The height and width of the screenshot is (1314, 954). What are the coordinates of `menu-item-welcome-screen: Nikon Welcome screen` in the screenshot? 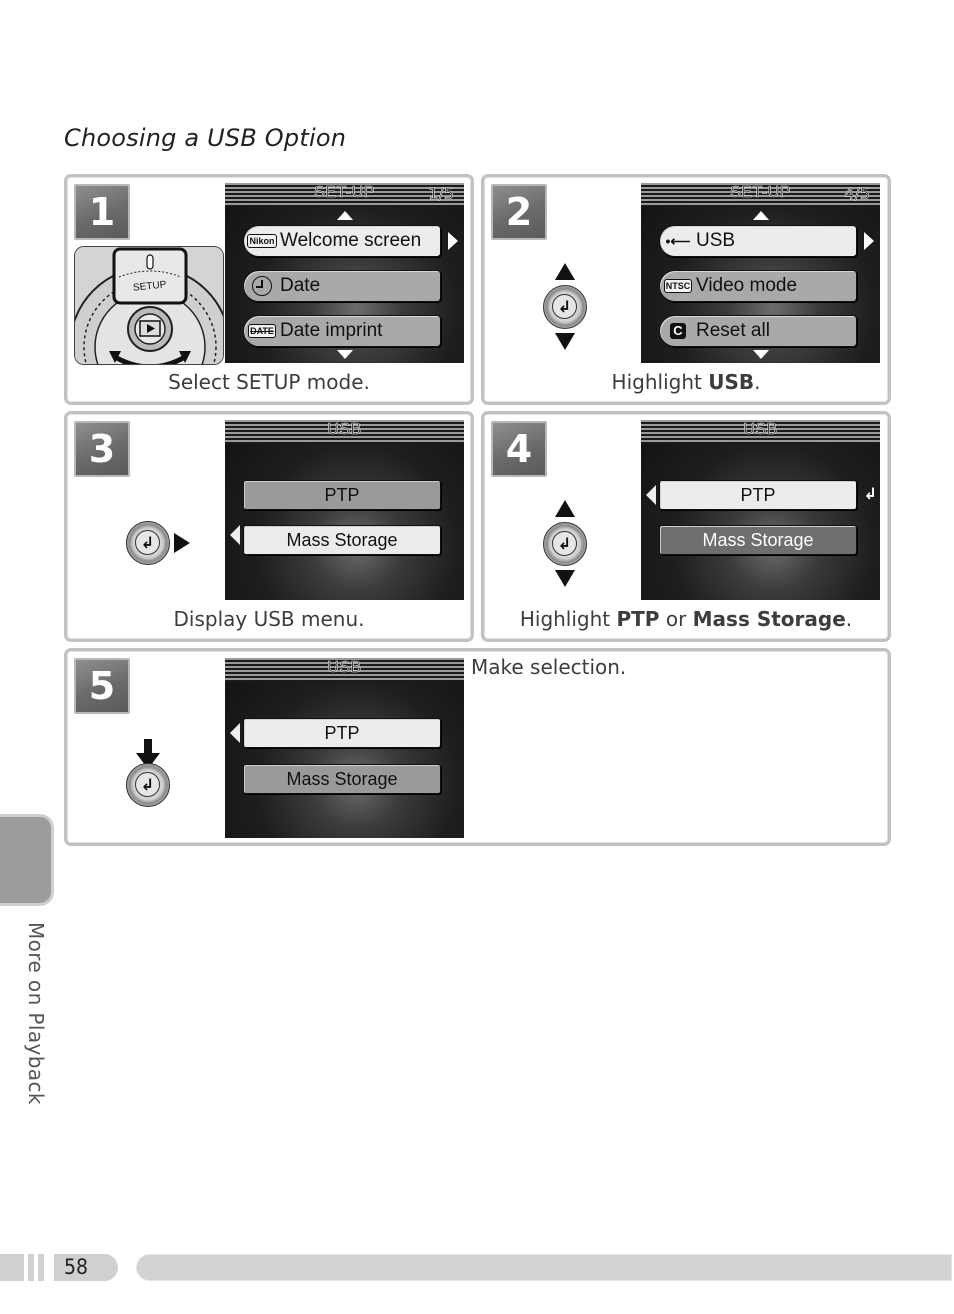 It's located at (342, 241).